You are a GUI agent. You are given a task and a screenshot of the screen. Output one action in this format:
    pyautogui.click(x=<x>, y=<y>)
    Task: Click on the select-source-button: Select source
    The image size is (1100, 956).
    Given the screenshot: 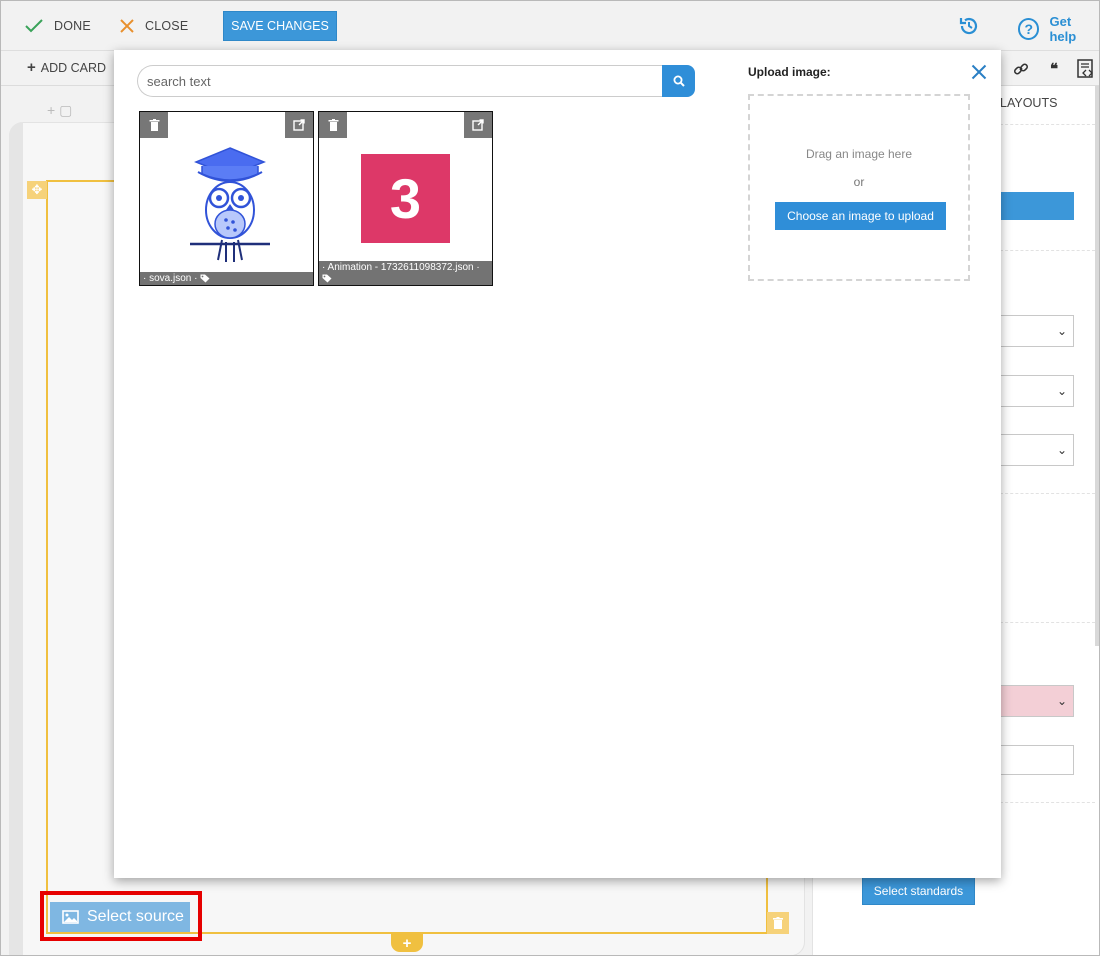 What is the action you would take?
    pyautogui.click(x=120, y=917)
    